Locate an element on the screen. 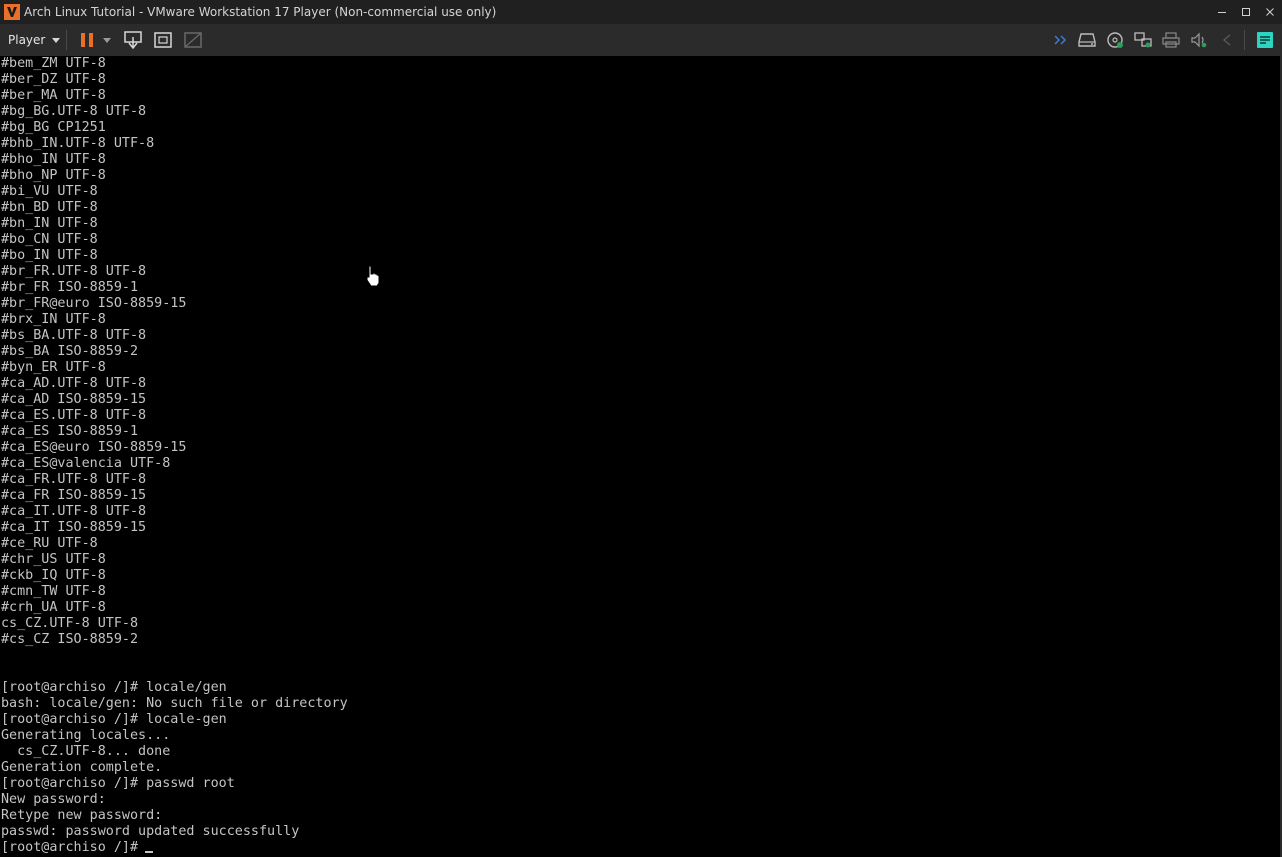 The width and height of the screenshot is (1282, 857). pause-button is located at coordinates (87, 40).